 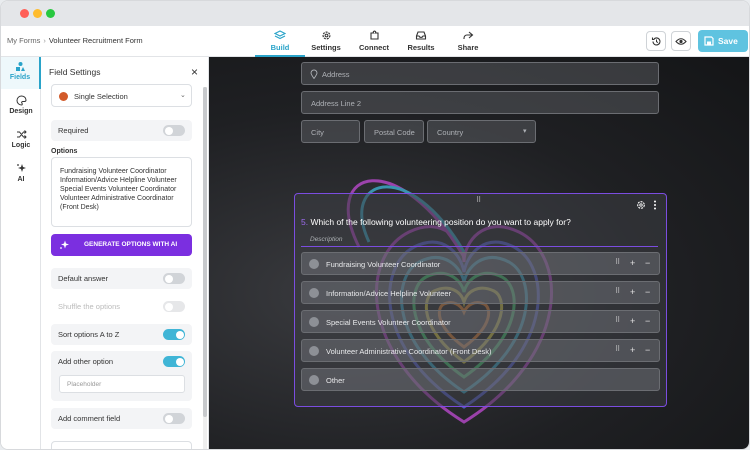 What do you see at coordinates (83, 278) in the screenshot?
I see `default-answer-label: Default answer` at bounding box center [83, 278].